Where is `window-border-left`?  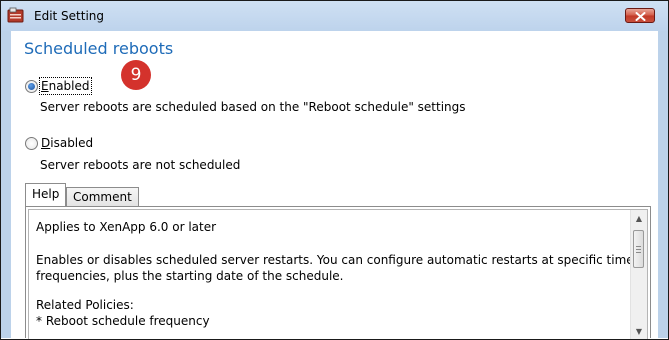 window-border-left is located at coordinates (6, 184).